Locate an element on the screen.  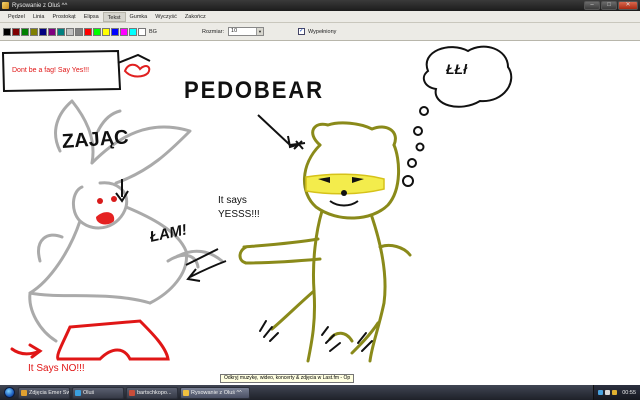
tray-app-icon is located at coordinates (615, 392).